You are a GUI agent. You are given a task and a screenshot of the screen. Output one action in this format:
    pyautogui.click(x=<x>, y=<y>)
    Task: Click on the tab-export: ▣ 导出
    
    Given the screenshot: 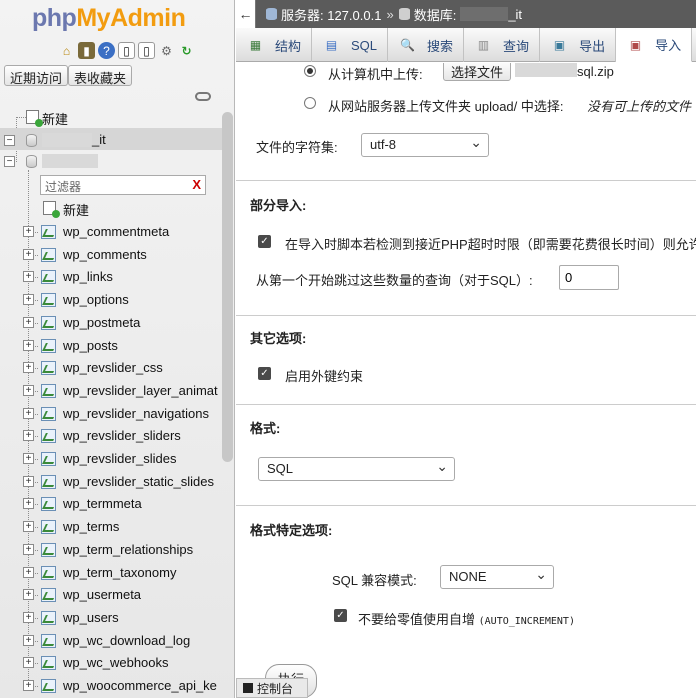 What is the action you would take?
    pyautogui.click(x=578, y=45)
    